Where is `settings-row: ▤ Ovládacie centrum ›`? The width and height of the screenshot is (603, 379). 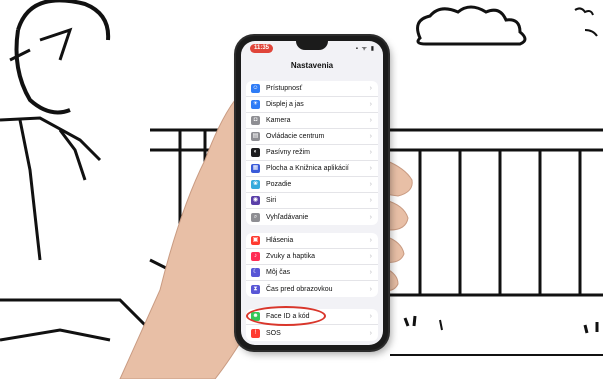 settings-row: ▤ Ovládacie centrum › is located at coordinates (312, 137).